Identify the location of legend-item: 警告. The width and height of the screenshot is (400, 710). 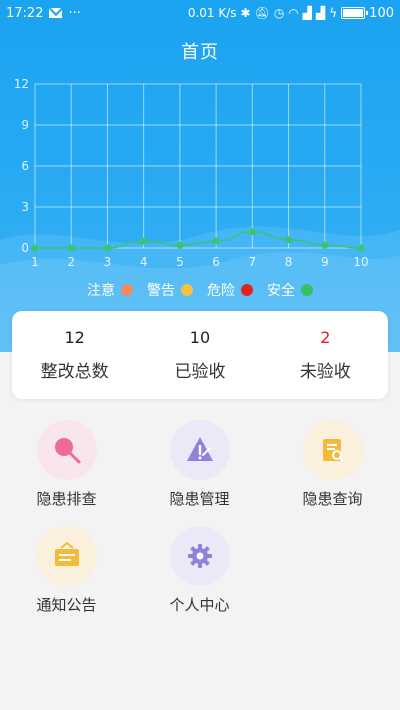
(170, 290).